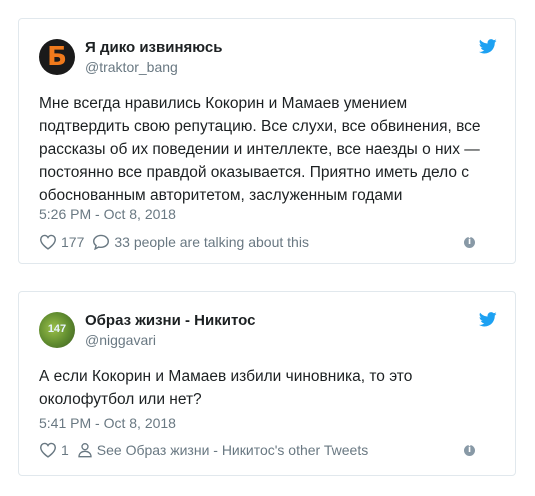 The width and height of the screenshot is (535, 496). I want to click on comment-icon, so click(101, 242).